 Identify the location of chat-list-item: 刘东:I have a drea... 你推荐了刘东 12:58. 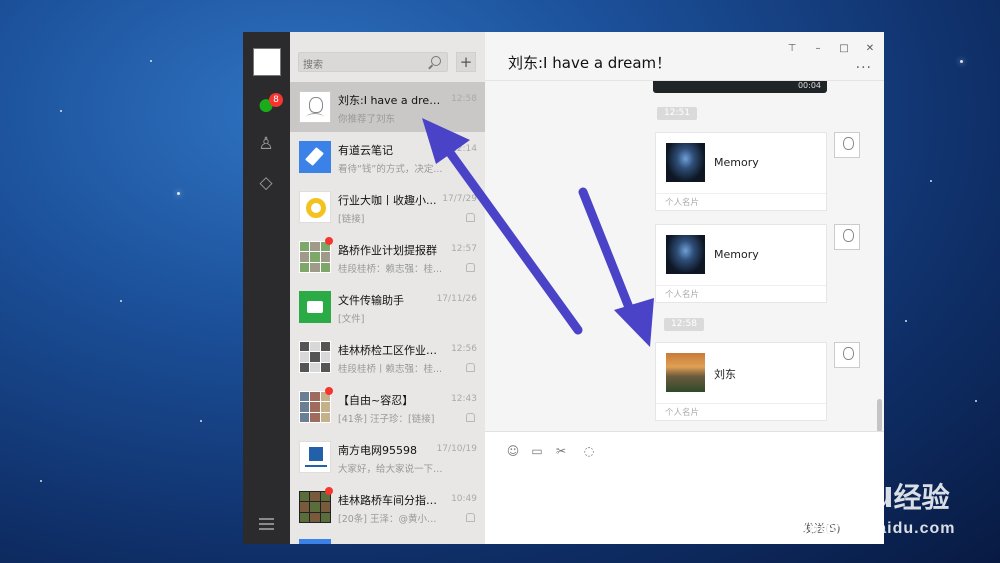
(387, 107).